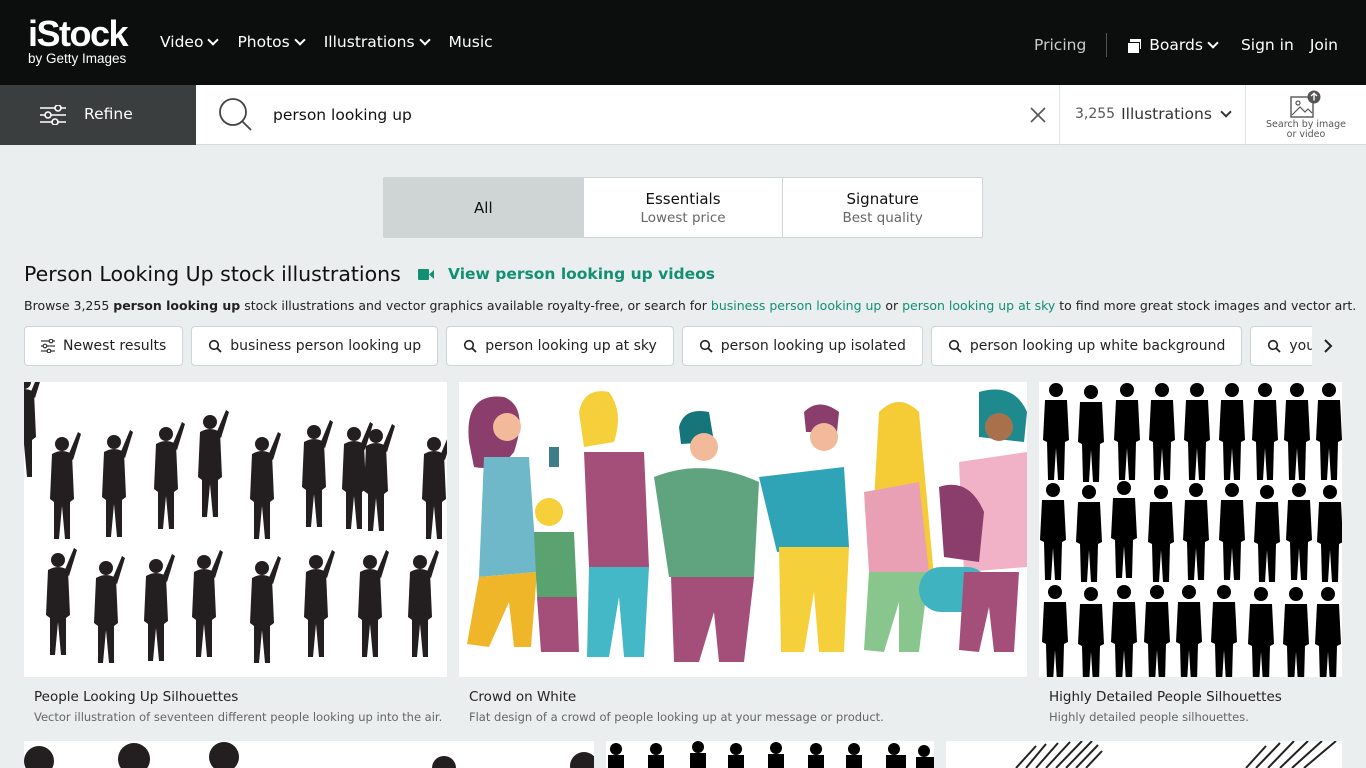 The image size is (1366, 768). Describe the element at coordinates (683, 198) in the screenshot. I see `tab-title: Essentials` at that location.